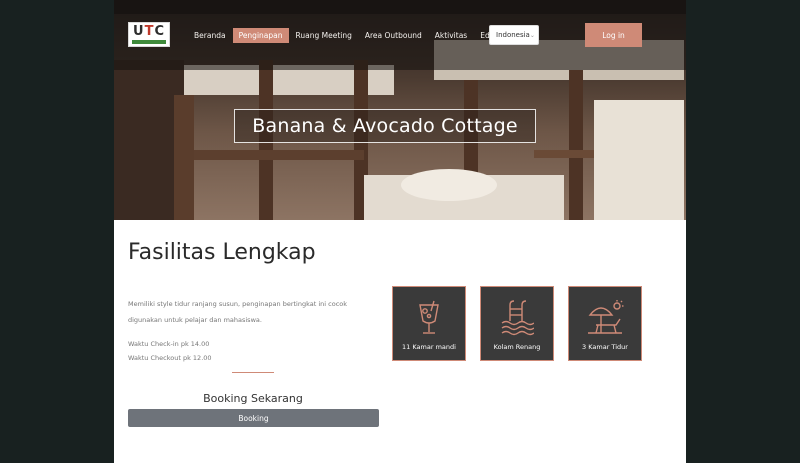 The image size is (800, 463). Describe the element at coordinates (222, 252) in the screenshot. I see `section-heading: Fasilitas Lengkap` at that location.